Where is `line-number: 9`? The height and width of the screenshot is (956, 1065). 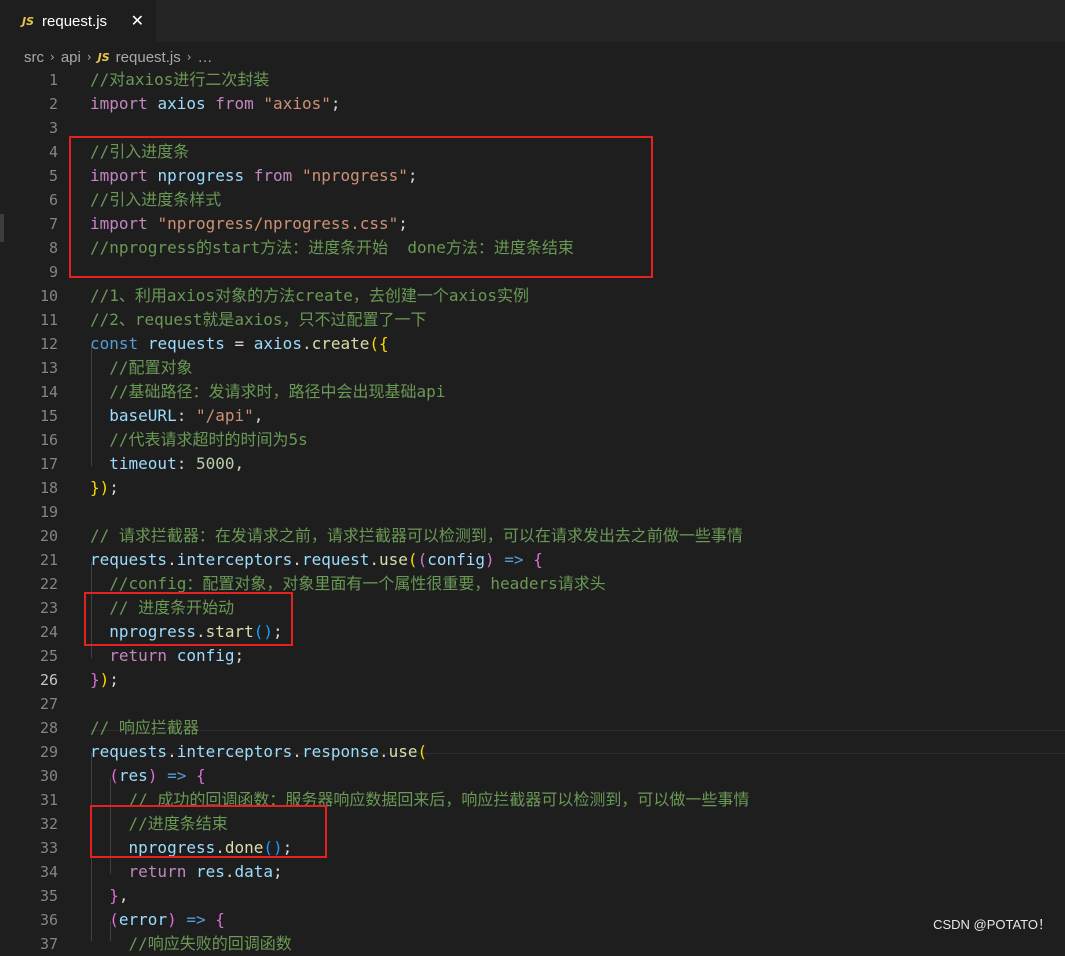
line-number: 9 is located at coordinates (53, 272).